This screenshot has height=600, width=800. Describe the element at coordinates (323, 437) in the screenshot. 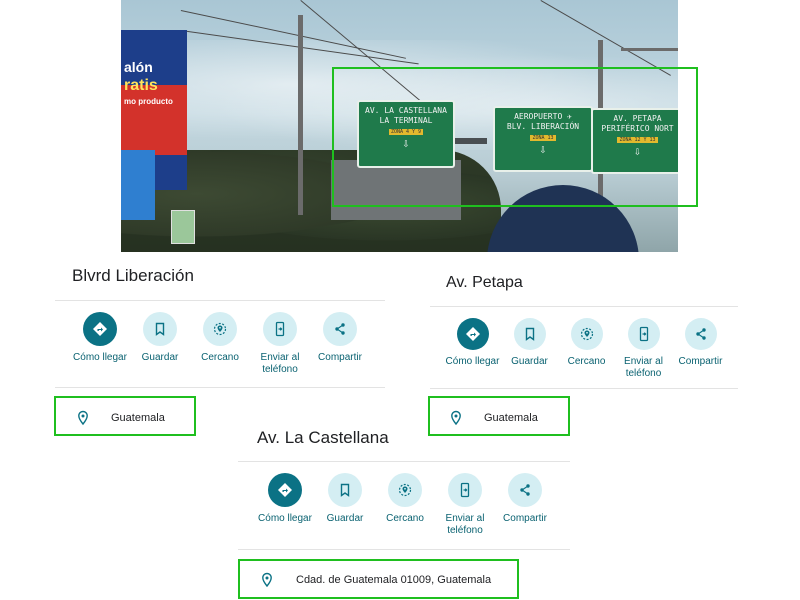

I see `place-title: Av. La Castellana` at that location.